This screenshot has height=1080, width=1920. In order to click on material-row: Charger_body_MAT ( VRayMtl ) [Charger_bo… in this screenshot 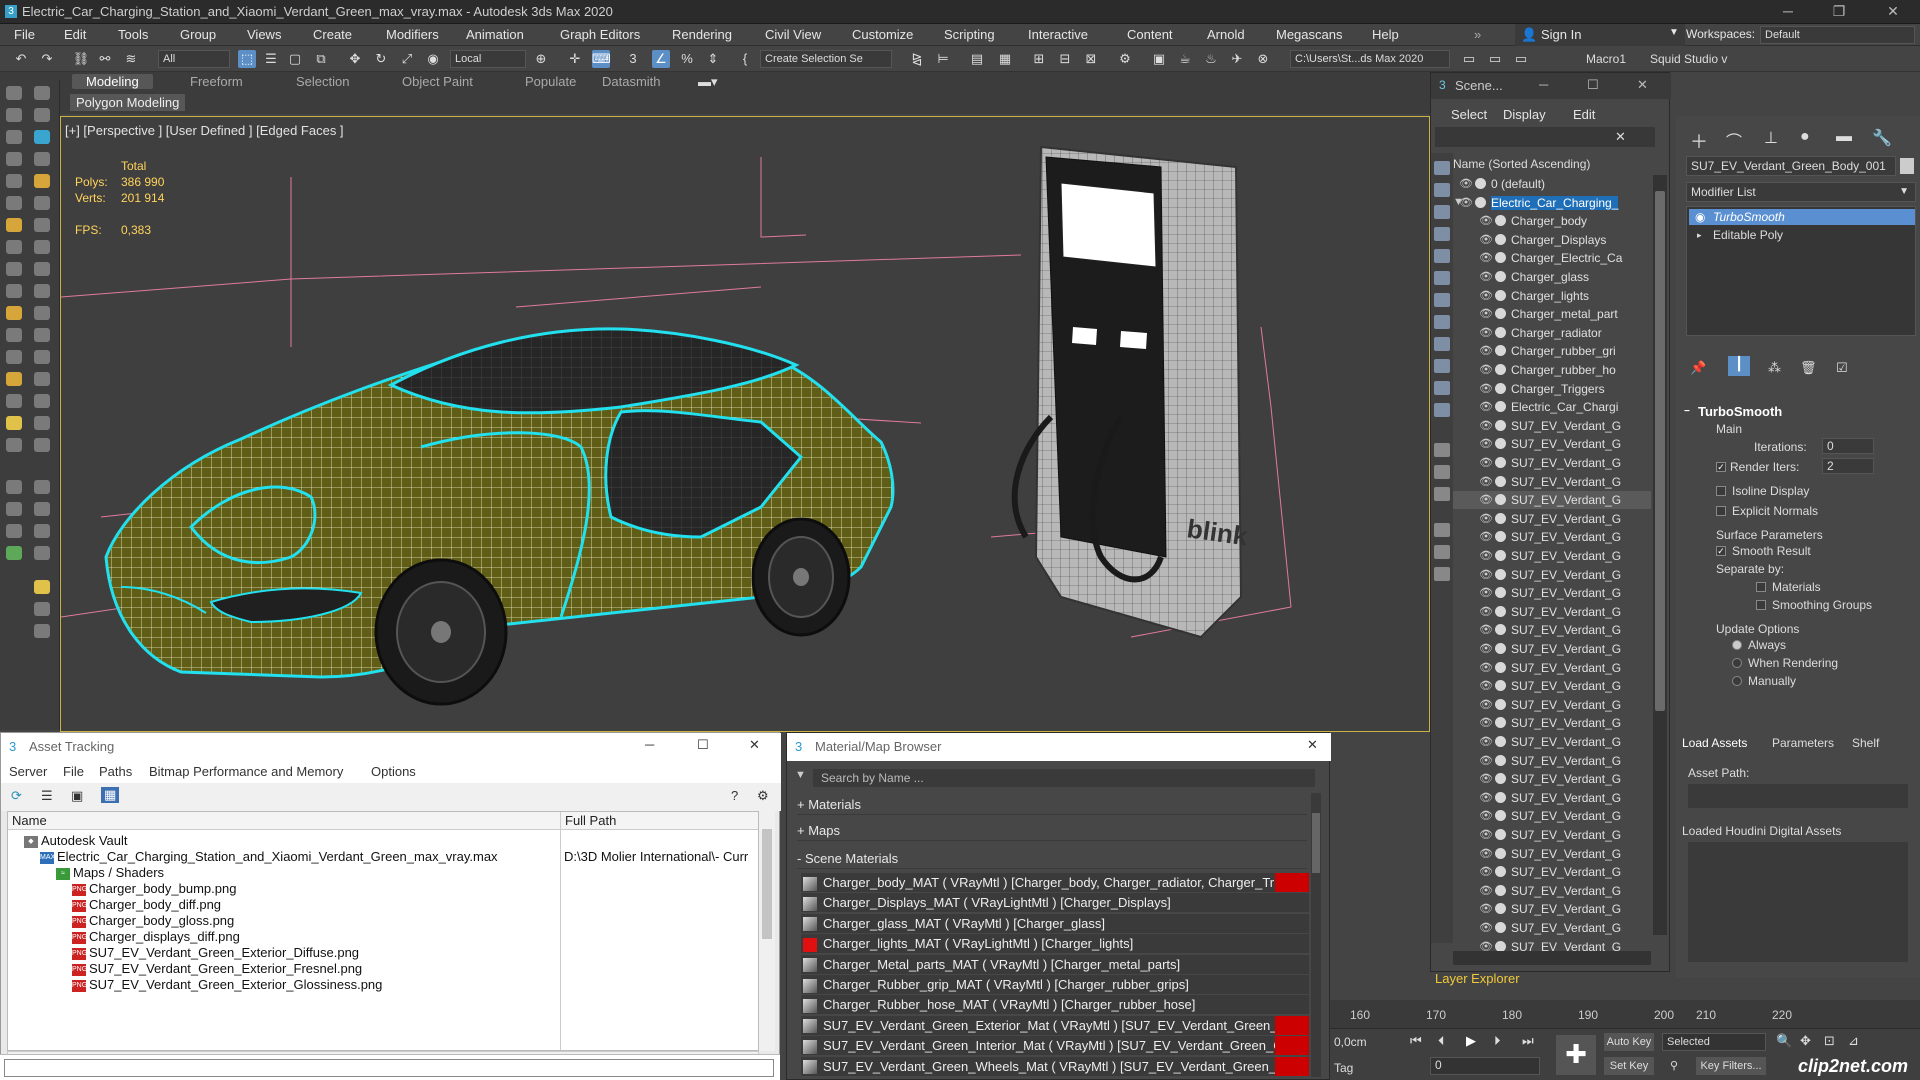, I will do `click(1055, 883)`.